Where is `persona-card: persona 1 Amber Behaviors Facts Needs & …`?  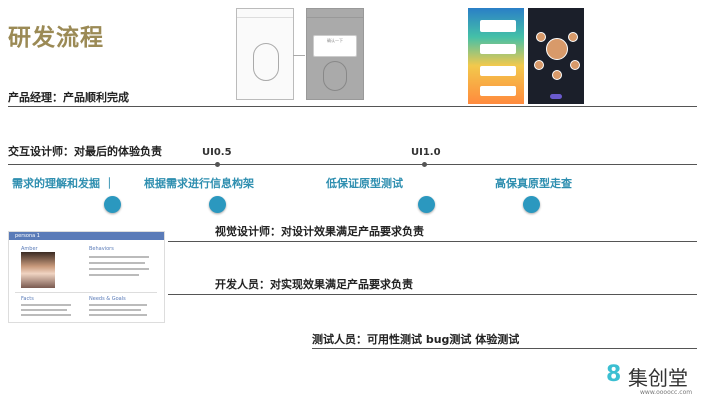
persona-card: persona 1 Amber Behaviors Facts Needs & … is located at coordinates (86, 277).